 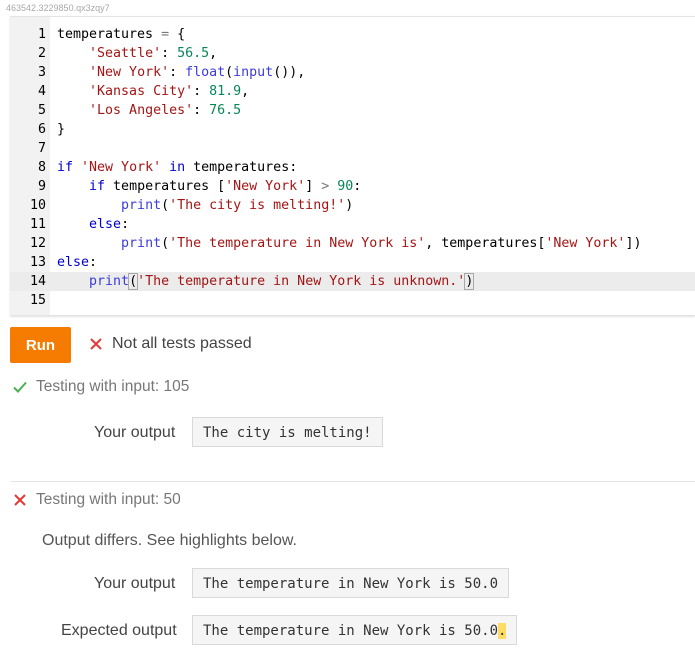 What do you see at coordinates (352, 224) in the screenshot?
I see `code-line: 11 else:` at bounding box center [352, 224].